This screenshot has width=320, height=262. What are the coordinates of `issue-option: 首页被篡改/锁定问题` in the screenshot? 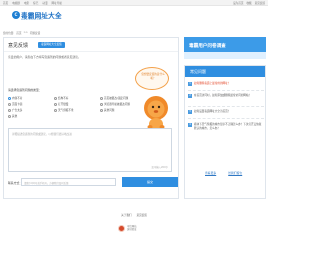 It's located at (114, 98).